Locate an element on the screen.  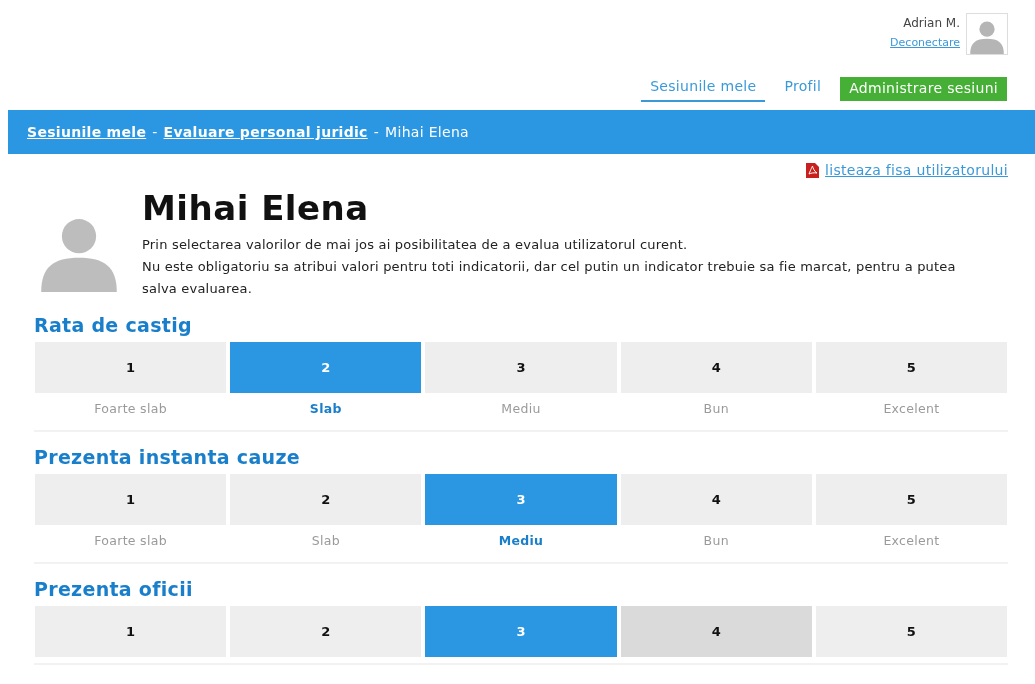
rating-button: 3 is located at coordinates (521, 367).